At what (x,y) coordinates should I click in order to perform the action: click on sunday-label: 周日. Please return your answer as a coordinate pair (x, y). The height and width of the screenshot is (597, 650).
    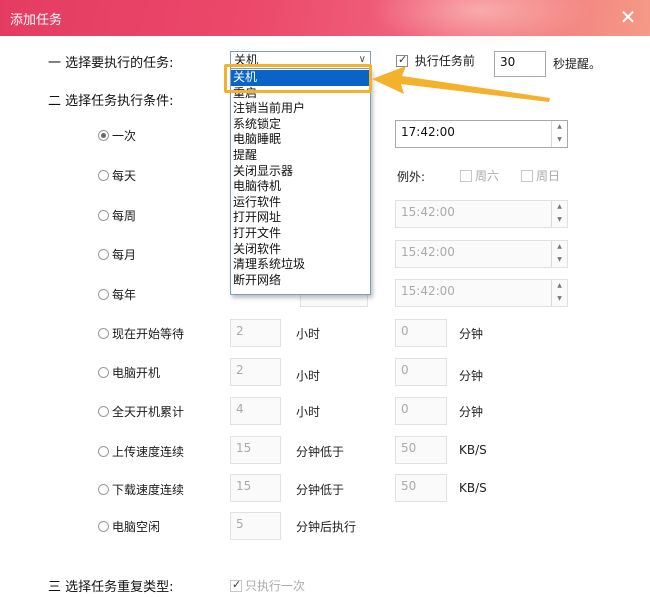
    Looking at the image, I should click on (548, 176).